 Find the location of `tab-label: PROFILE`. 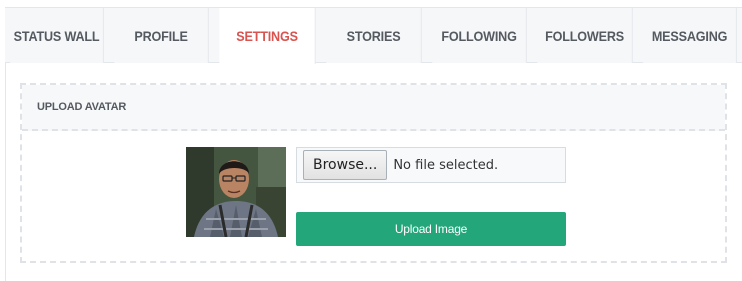

tab-label: PROFILE is located at coordinates (161, 35).